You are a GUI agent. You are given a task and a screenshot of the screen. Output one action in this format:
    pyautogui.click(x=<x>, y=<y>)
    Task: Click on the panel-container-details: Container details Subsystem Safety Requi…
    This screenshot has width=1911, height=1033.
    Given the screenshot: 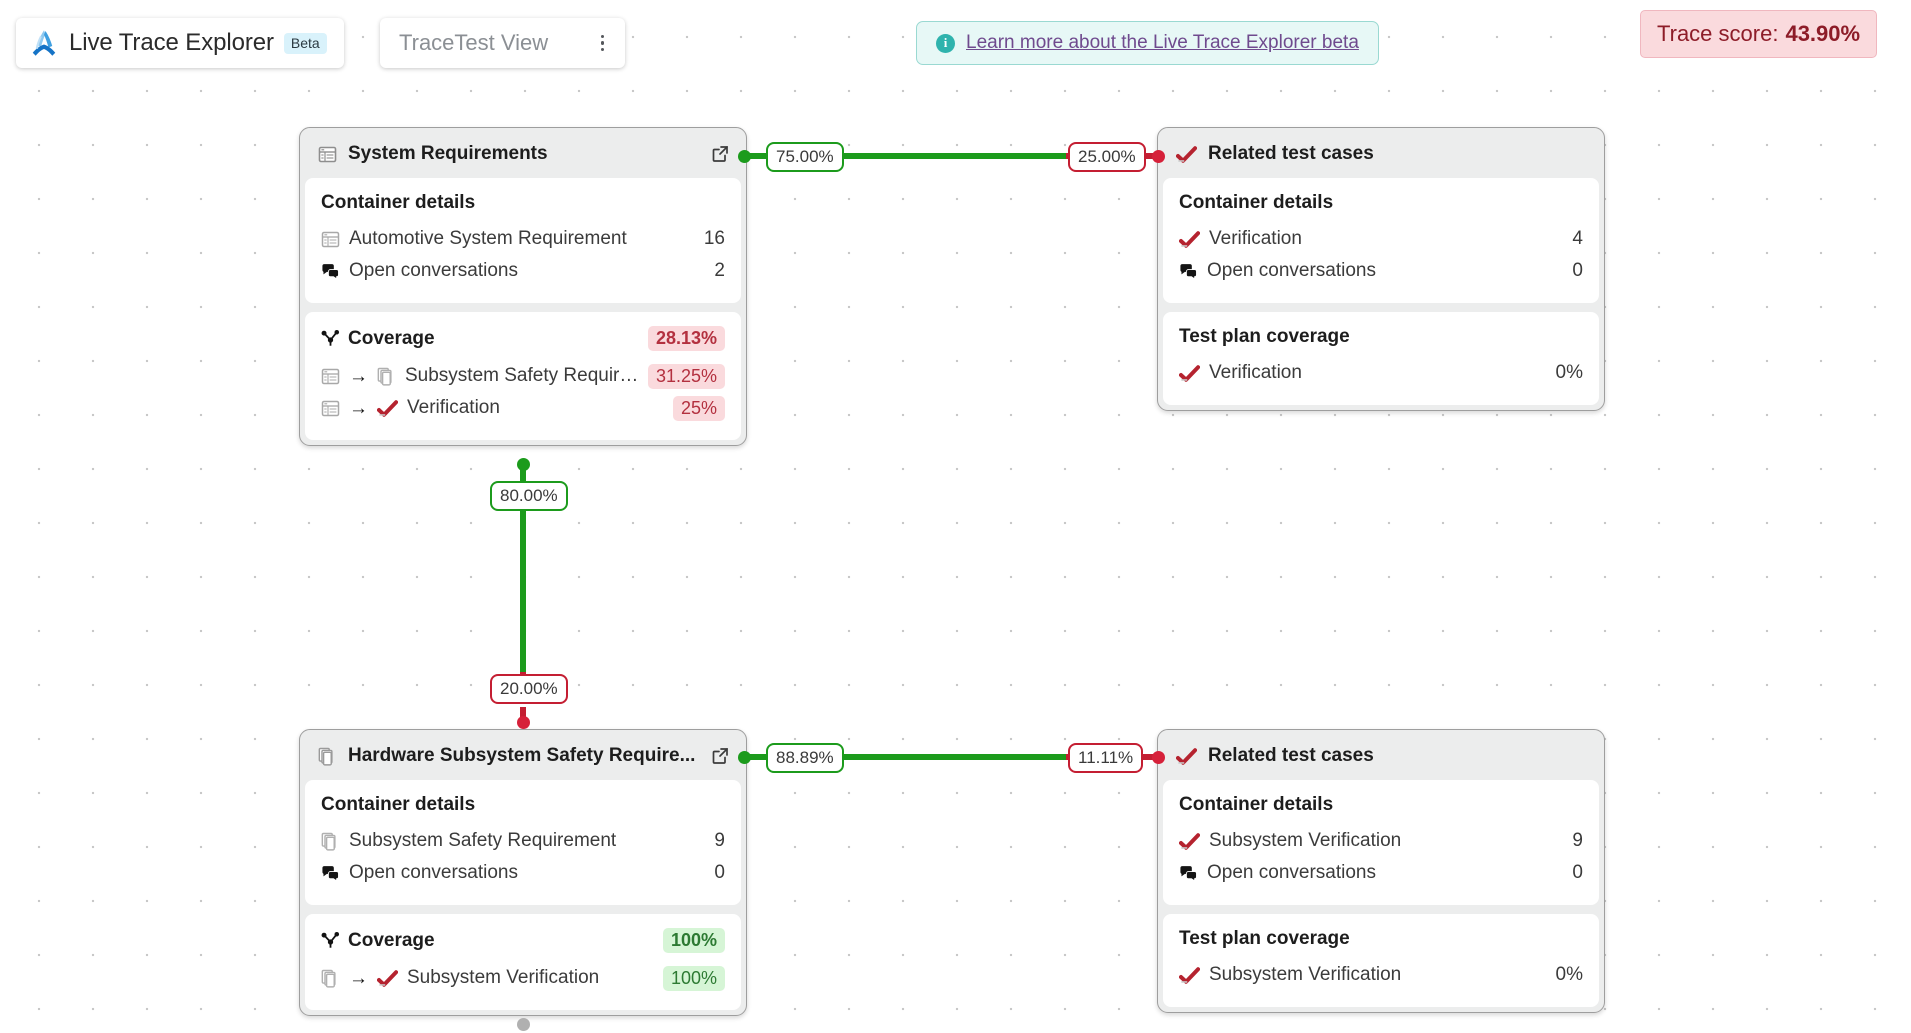 What is the action you would take?
    pyautogui.click(x=523, y=842)
    